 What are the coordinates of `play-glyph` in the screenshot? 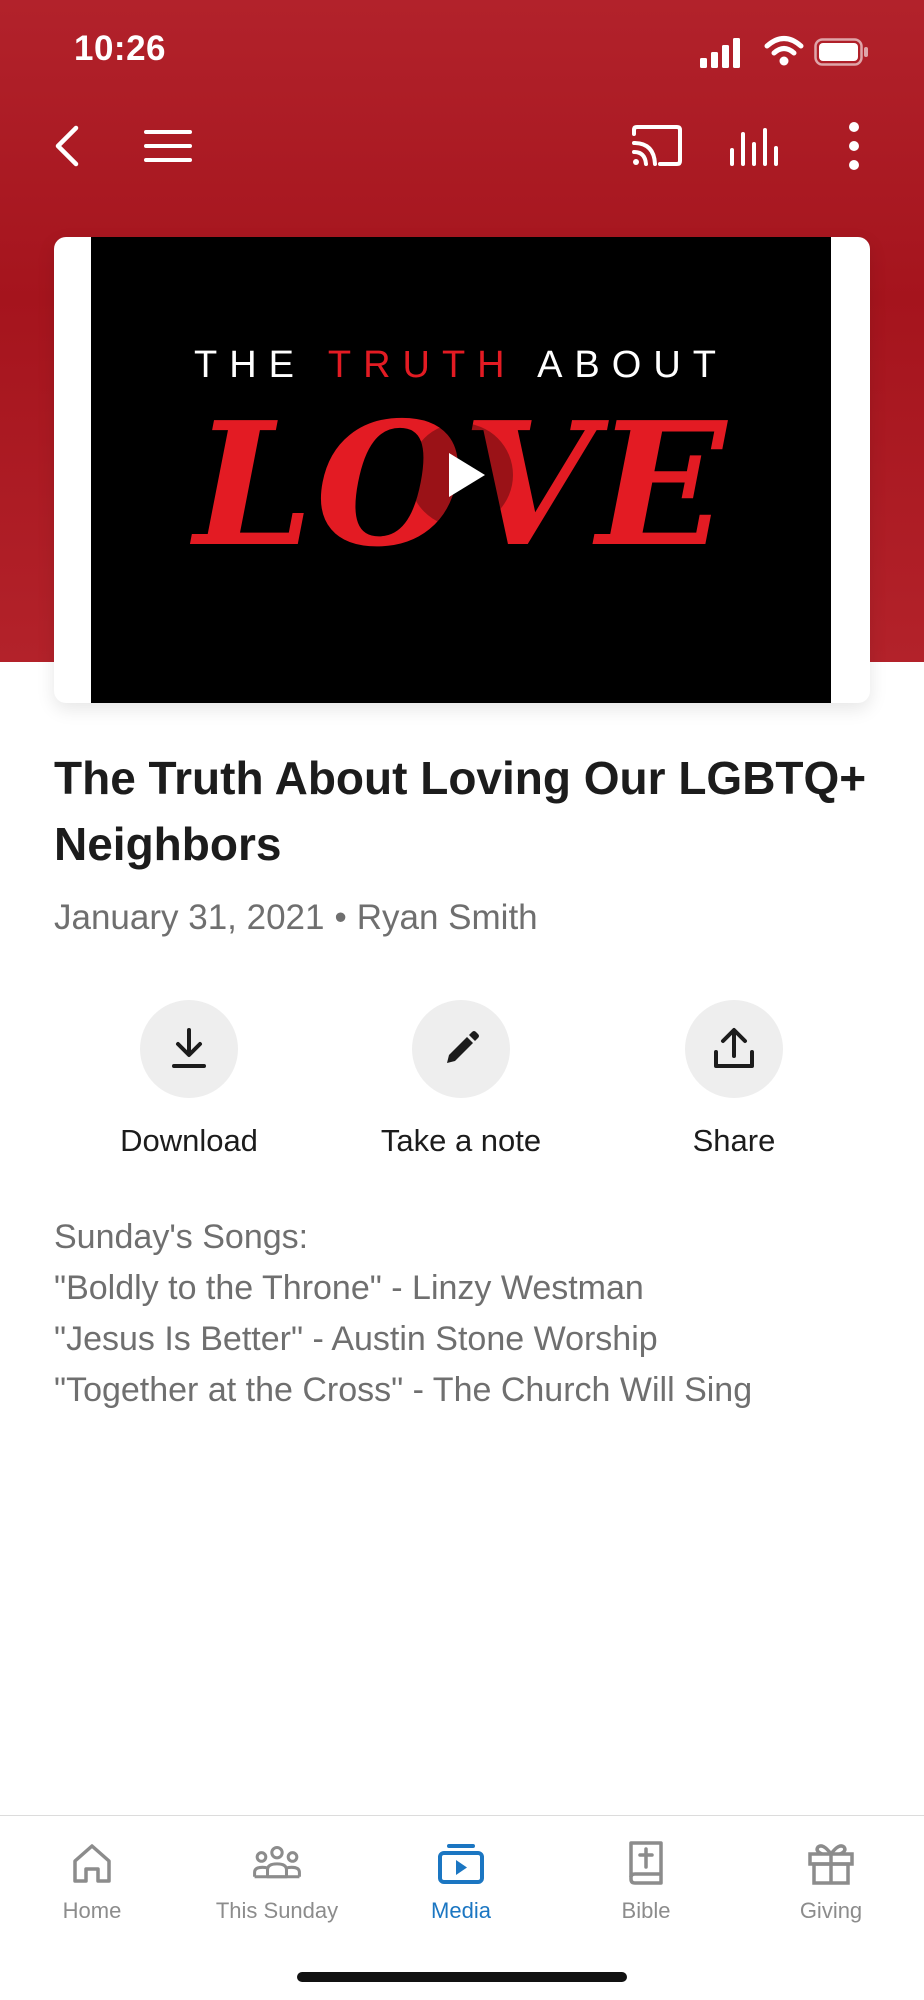 It's located at (461, 475).